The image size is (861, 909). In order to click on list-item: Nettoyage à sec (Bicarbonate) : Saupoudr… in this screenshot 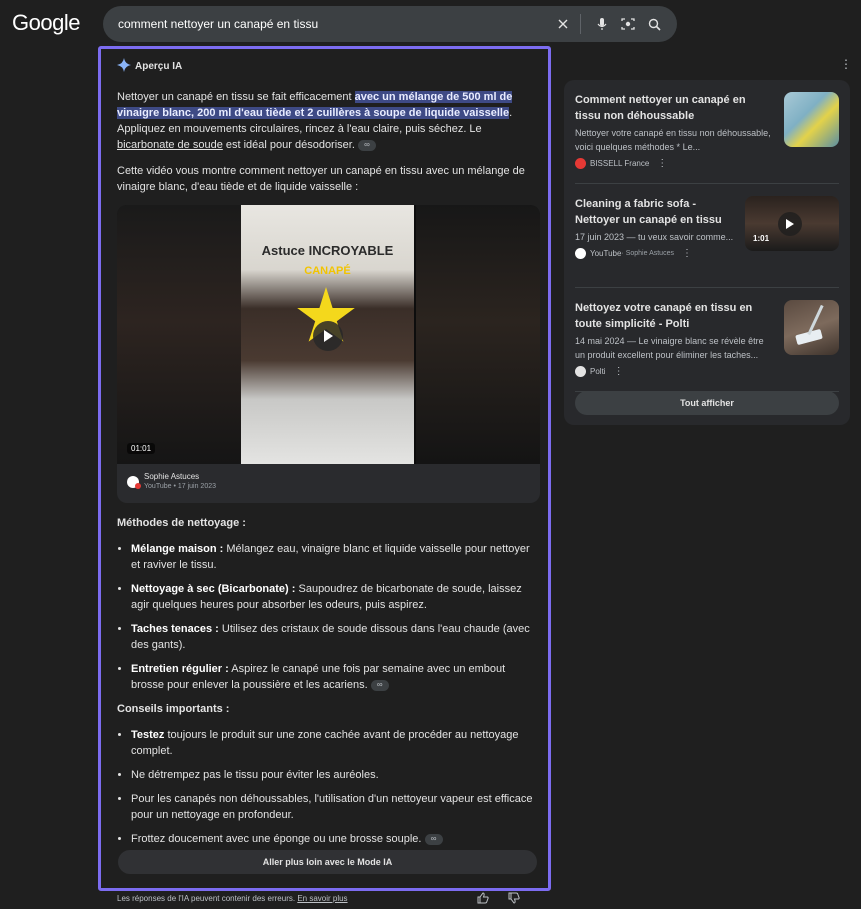, I will do `click(332, 597)`.